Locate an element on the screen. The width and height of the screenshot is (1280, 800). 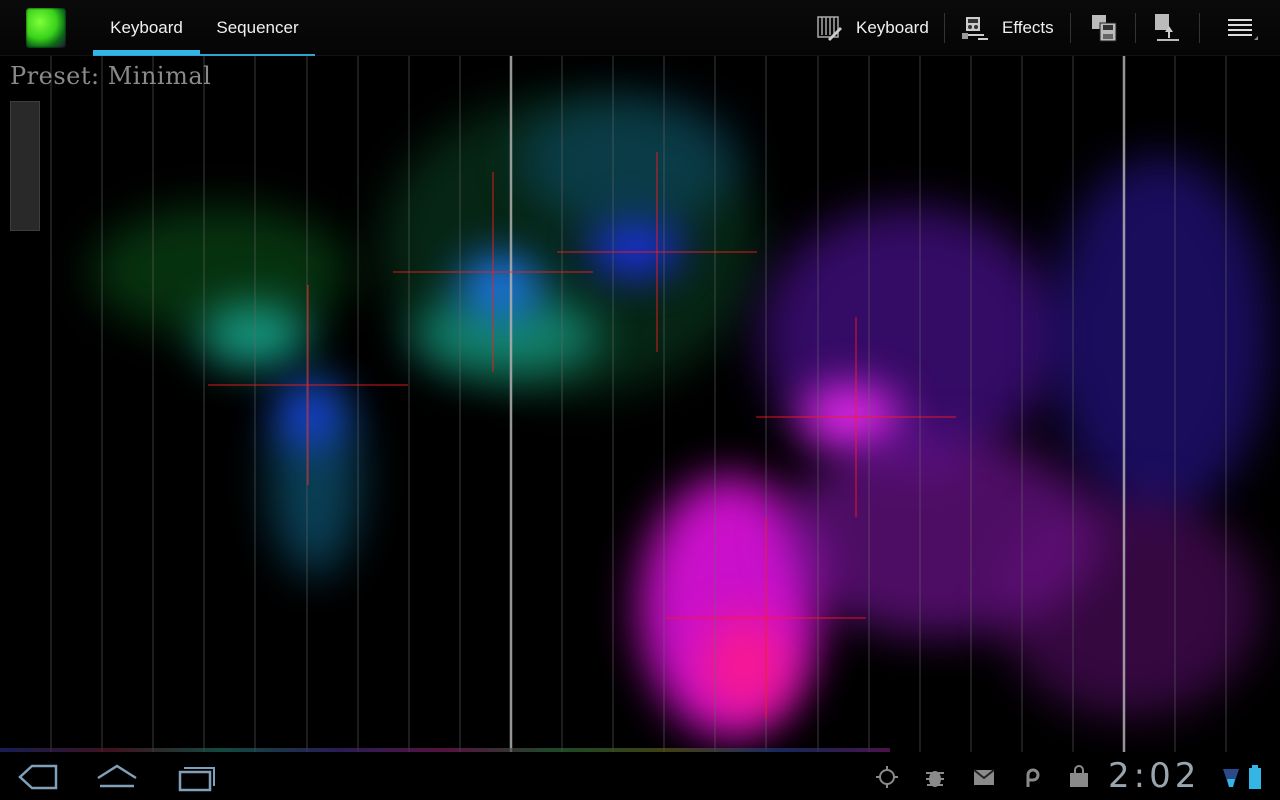
gps-icon is located at coordinates (887, 777).